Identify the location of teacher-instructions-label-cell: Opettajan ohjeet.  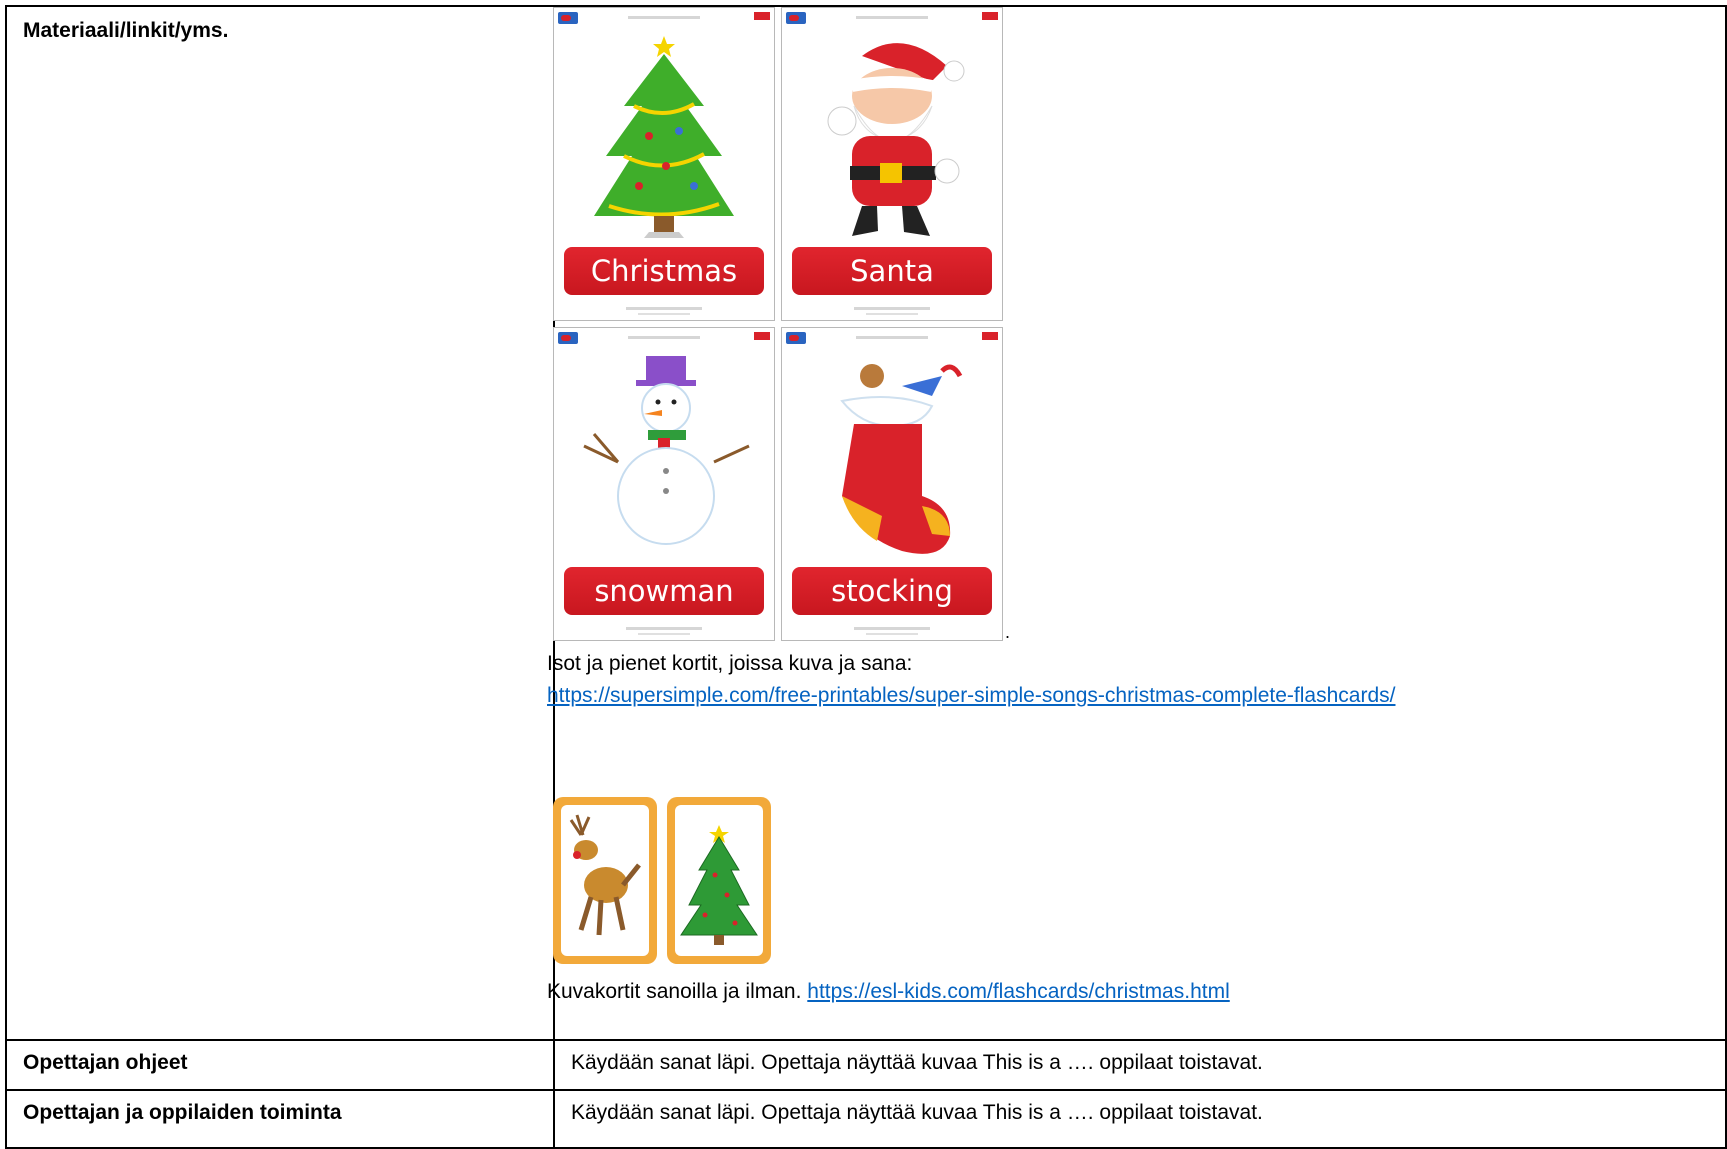
(280, 1065).